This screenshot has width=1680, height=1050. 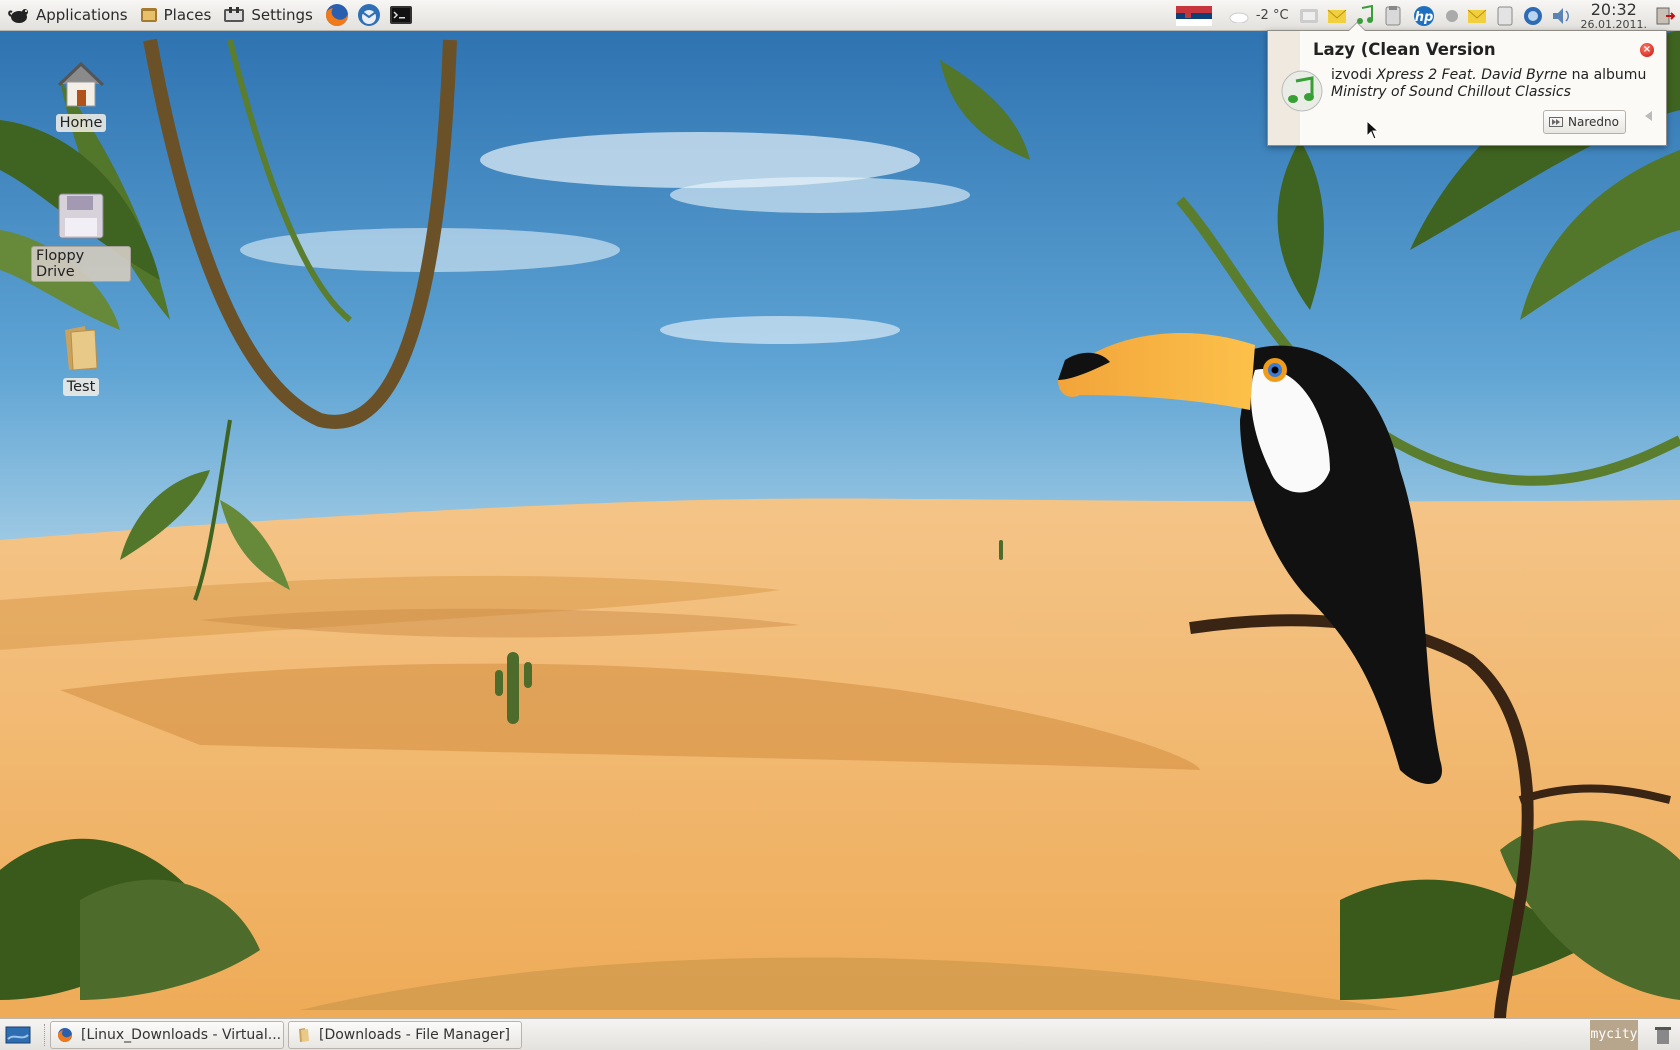 What do you see at coordinates (1613, 24) in the screenshot?
I see `clock-date: 26.01.2011.` at bounding box center [1613, 24].